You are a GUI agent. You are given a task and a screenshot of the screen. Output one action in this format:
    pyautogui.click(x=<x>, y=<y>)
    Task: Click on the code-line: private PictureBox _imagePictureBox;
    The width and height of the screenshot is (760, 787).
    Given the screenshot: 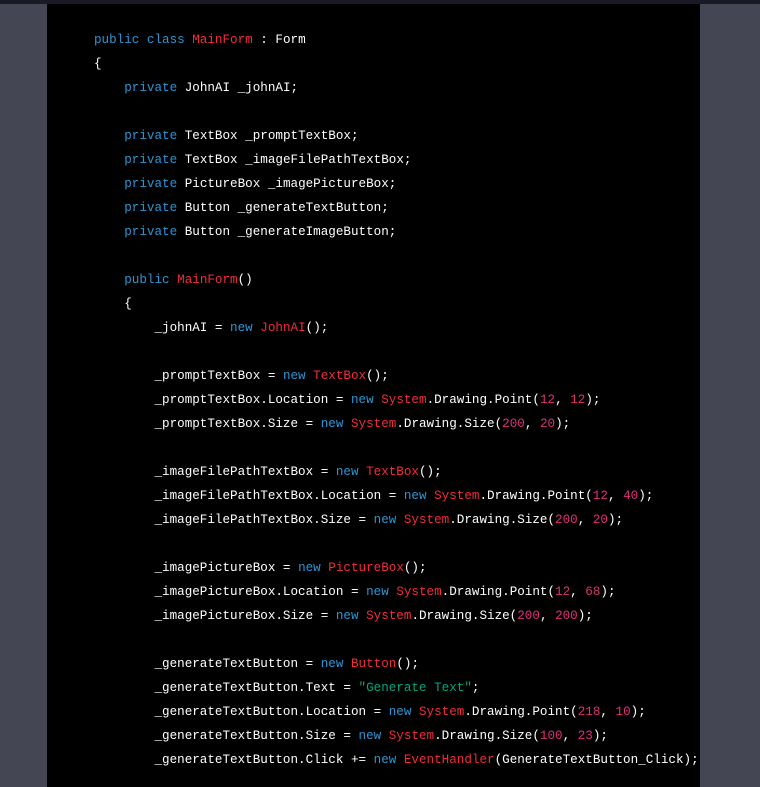 What is the action you would take?
    pyautogui.click(x=397, y=184)
    